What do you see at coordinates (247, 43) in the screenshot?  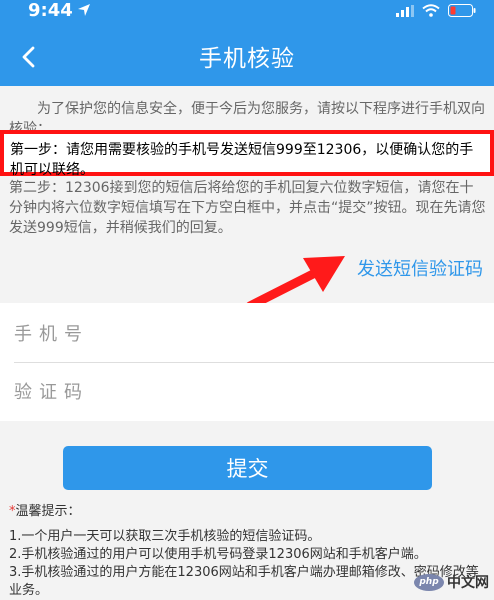 I see `app-header: 9:44 手机核验` at bounding box center [247, 43].